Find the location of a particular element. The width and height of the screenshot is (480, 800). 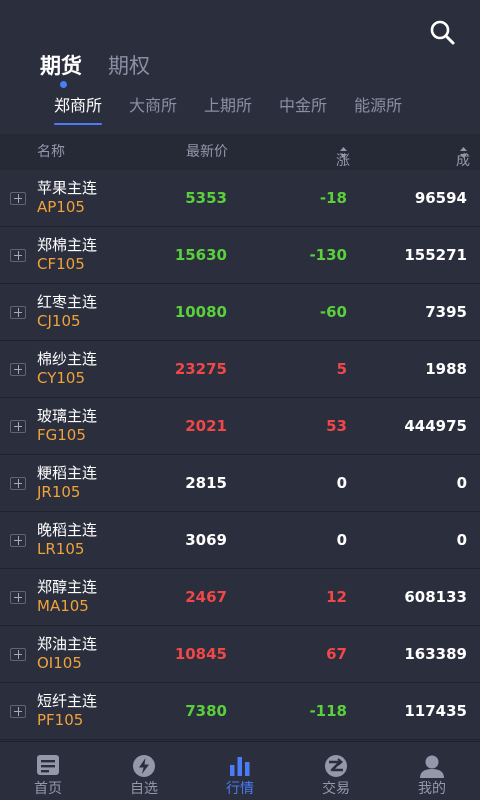

user-icon is located at coordinates (432, 766).